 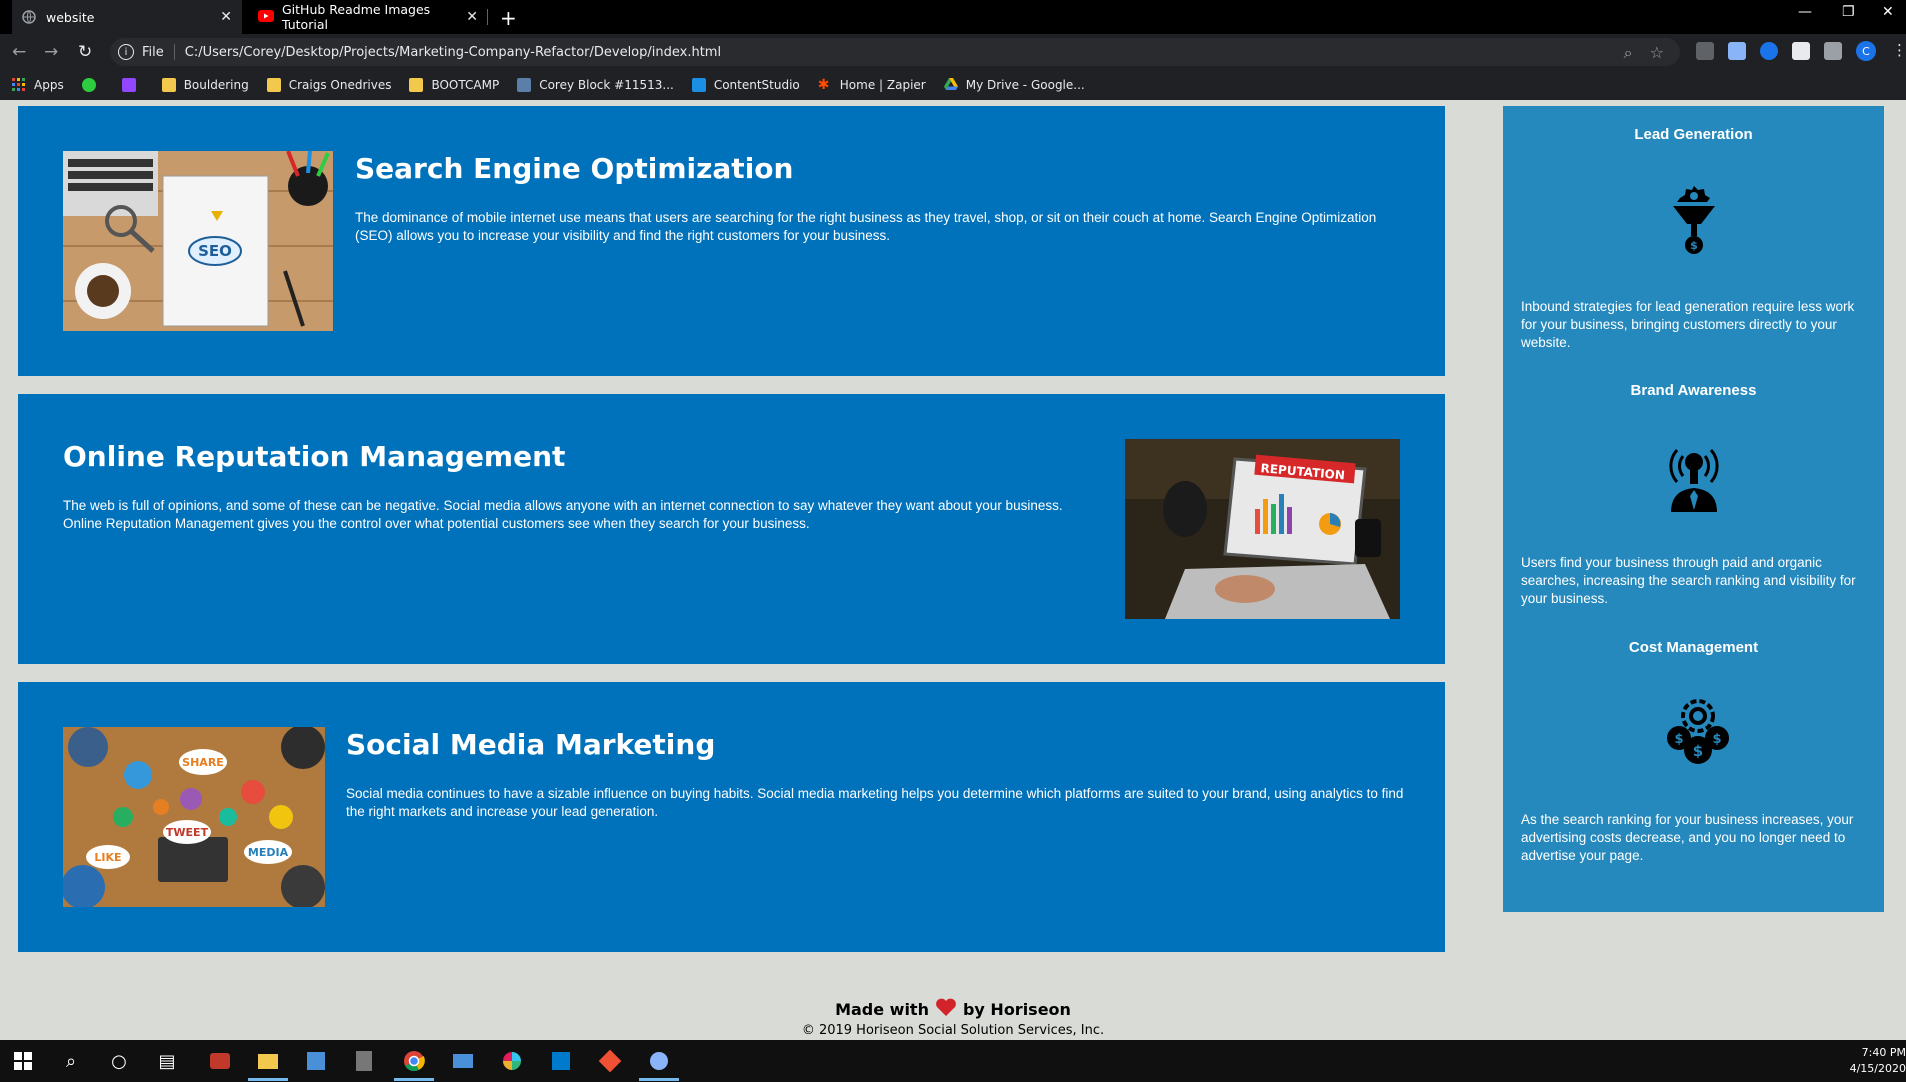 What do you see at coordinates (610, 1061) in the screenshot?
I see `gitkraken-icon` at bounding box center [610, 1061].